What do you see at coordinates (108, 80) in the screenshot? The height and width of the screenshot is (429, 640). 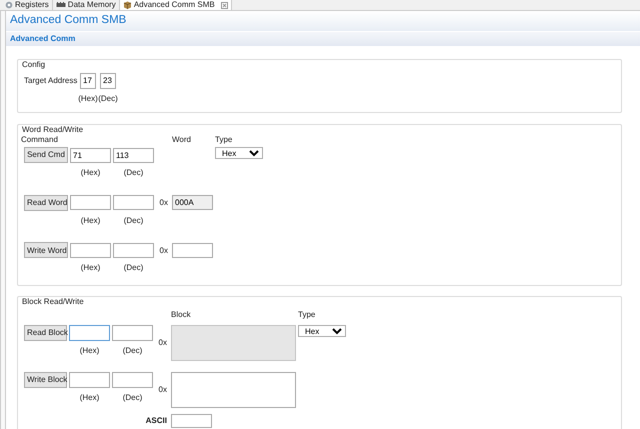 I see `text-field: 23` at bounding box center [108, 80].